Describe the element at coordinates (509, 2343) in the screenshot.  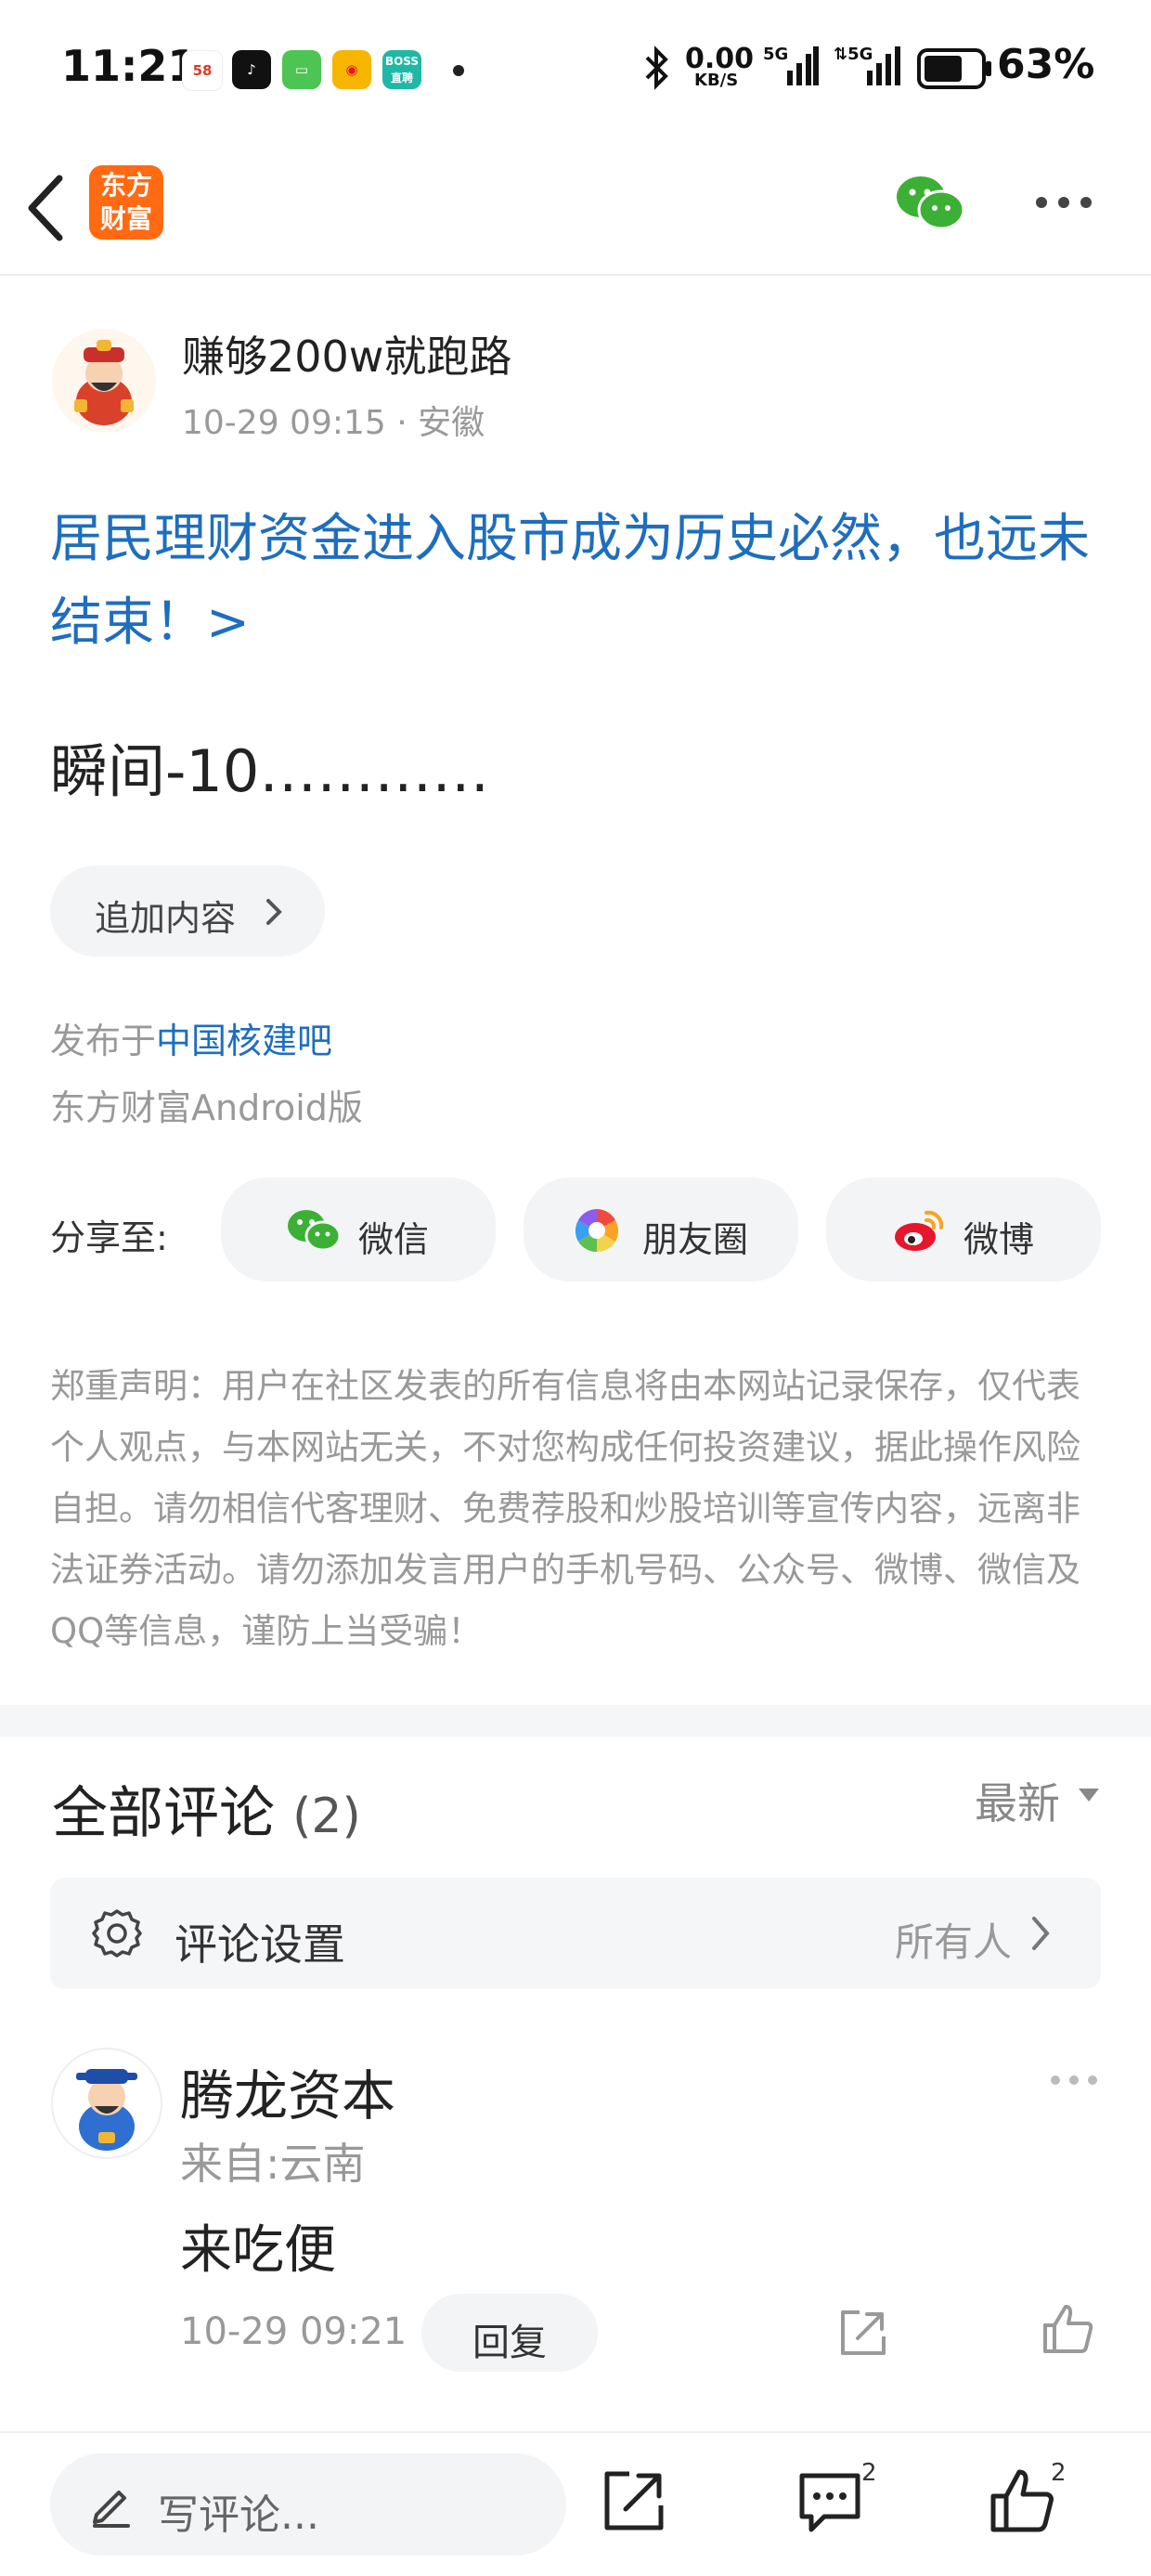
I see `reply-label: 回复` at that location.